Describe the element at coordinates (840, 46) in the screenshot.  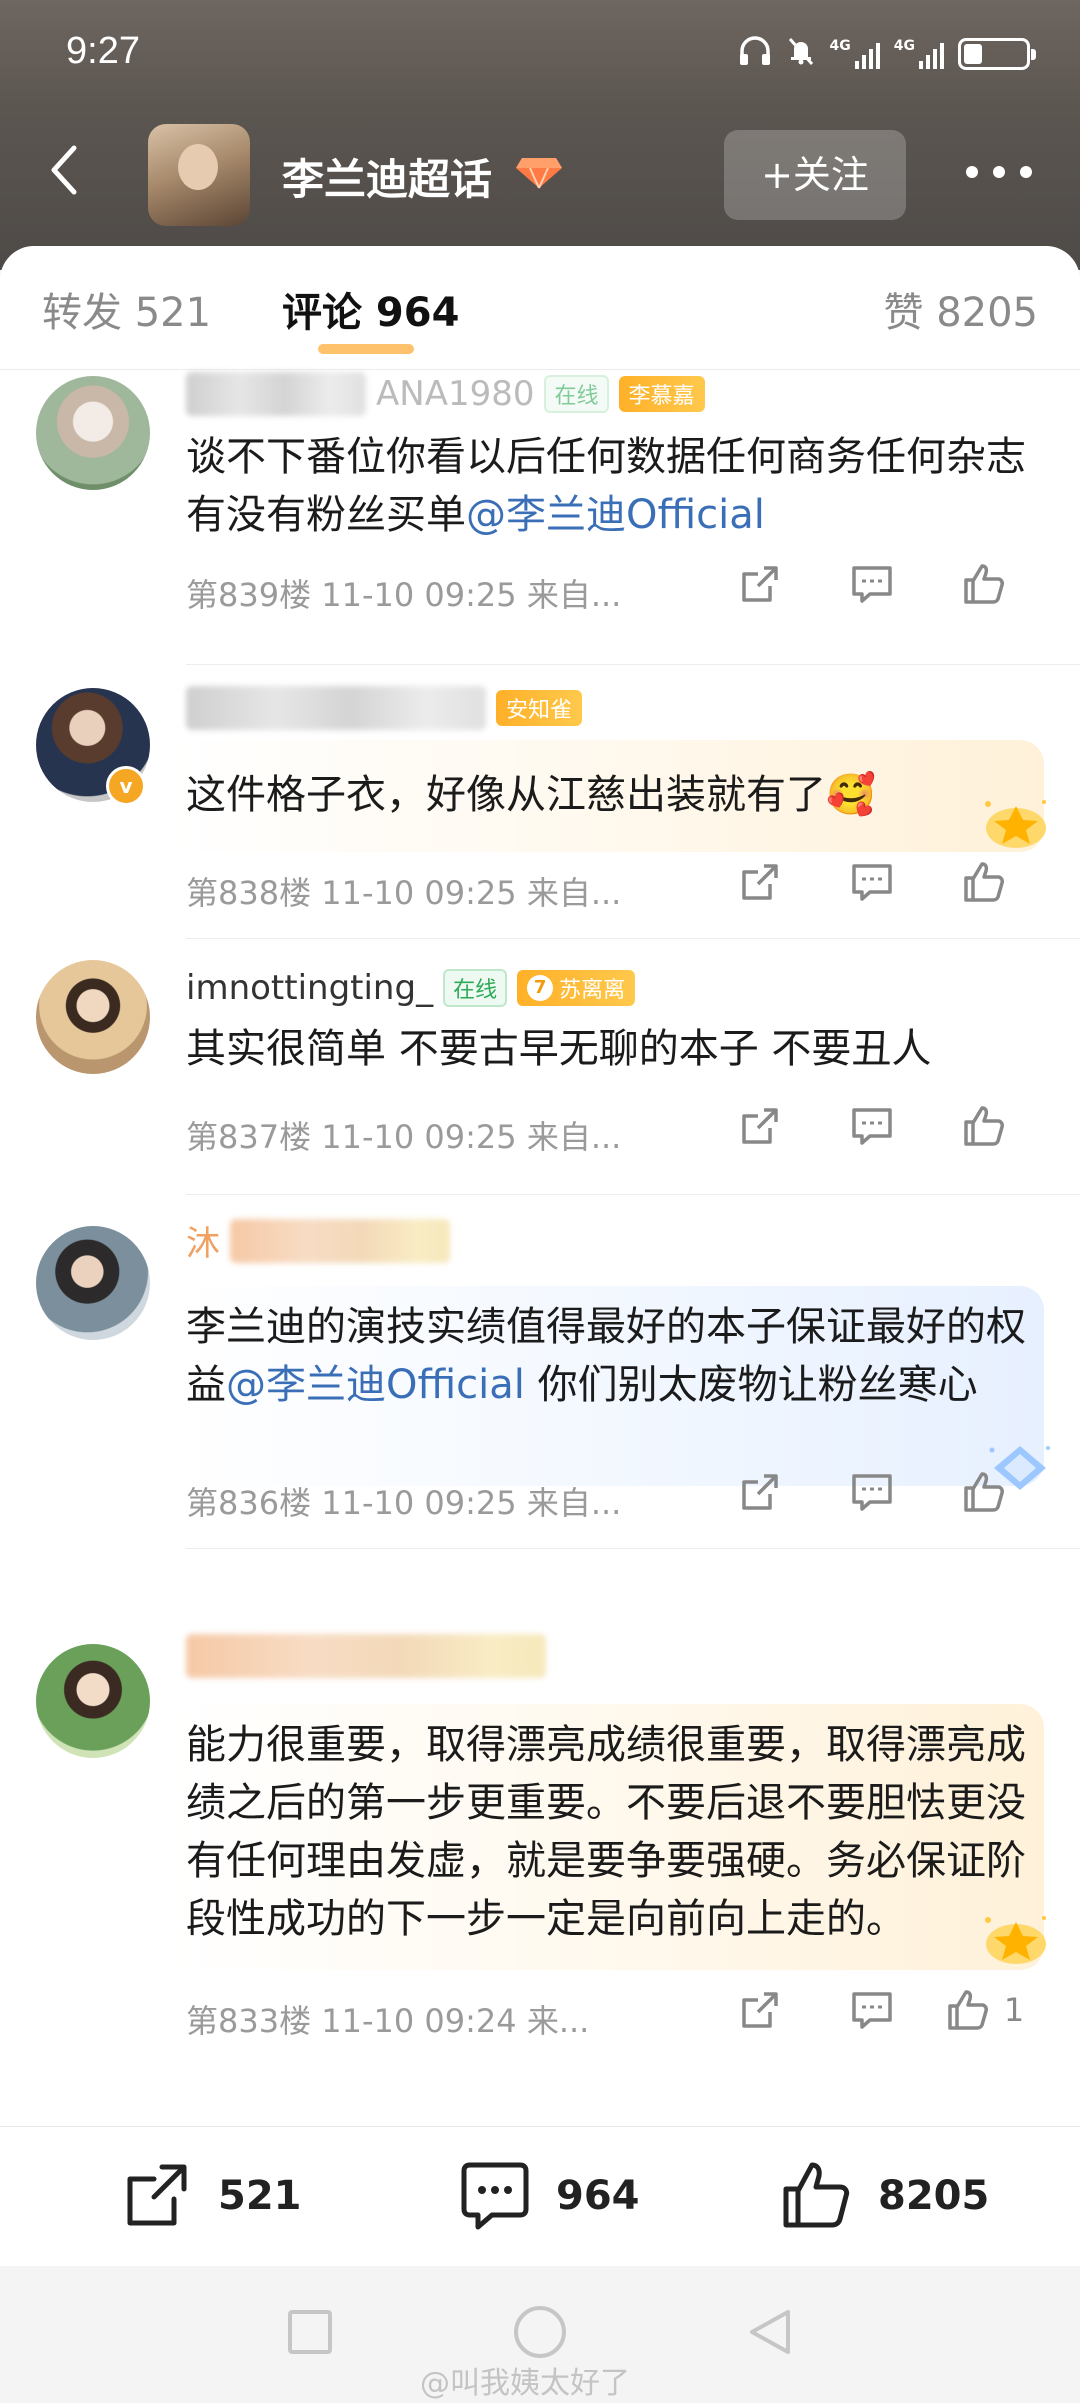
I see `network-label-1: 4G` at that location.